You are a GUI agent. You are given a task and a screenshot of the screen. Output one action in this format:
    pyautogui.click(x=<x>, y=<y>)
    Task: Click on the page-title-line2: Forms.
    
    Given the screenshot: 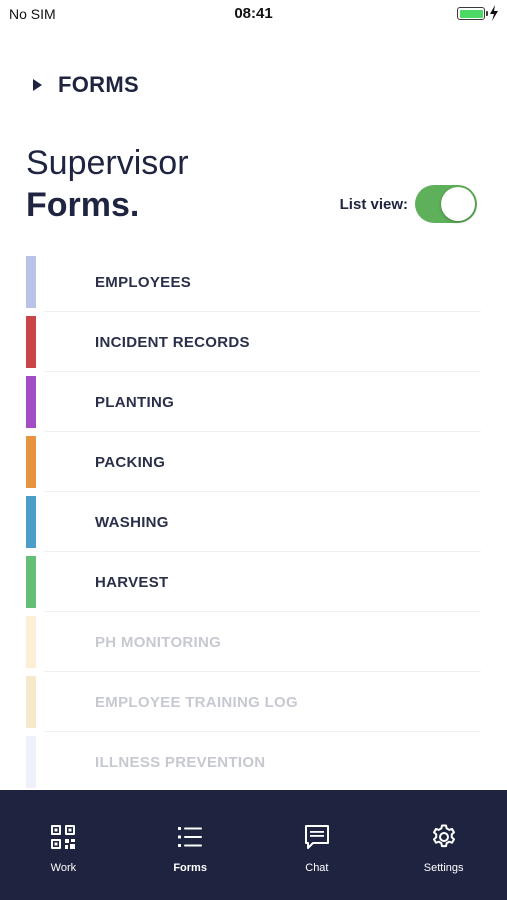 What is the action you would take?
    pyautogui.click(x=83, y=205)
    